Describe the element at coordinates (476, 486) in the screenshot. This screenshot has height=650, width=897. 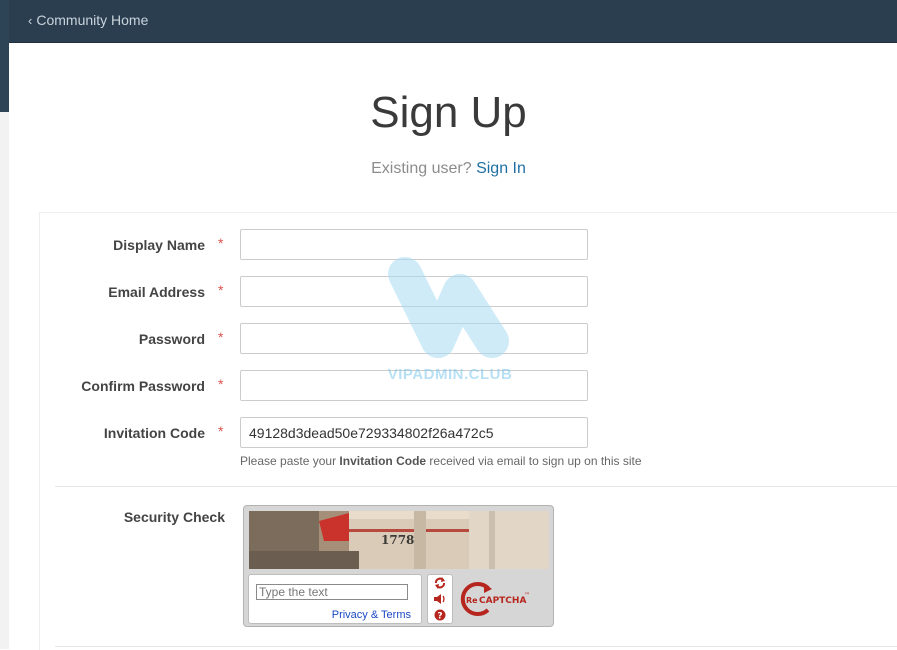
I see `section-divider` at that location.